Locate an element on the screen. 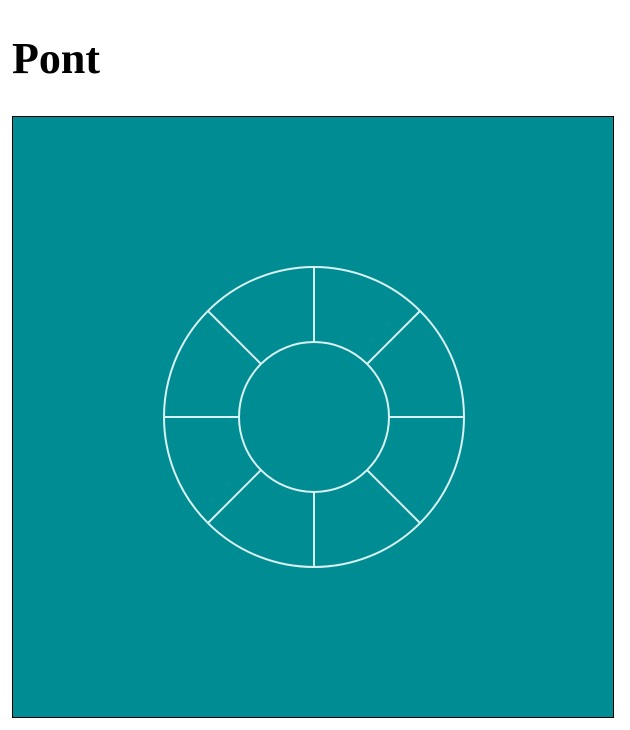  segment-divider-top-left is located at coordinates (234, 337).